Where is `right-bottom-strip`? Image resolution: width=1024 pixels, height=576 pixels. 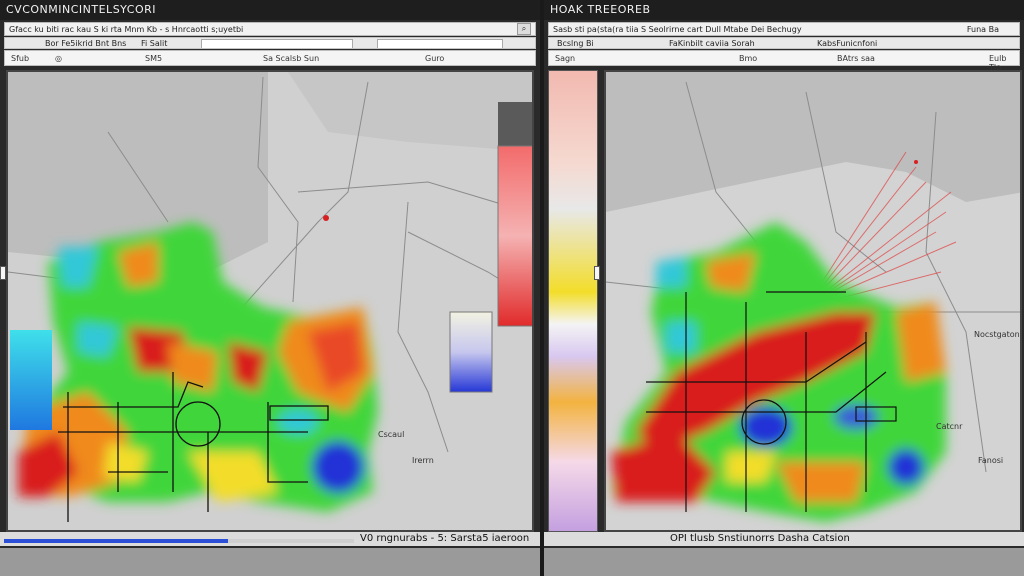
right-bottom-strip is located at coordinates (784, 562).